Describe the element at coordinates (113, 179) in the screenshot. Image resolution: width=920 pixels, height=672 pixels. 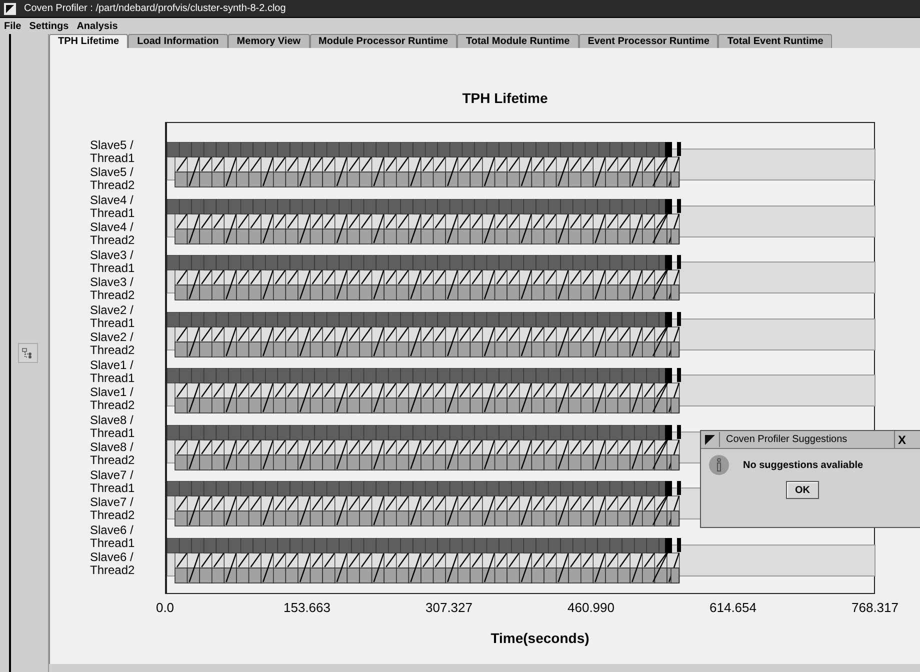
I see `axis-label: Slave5 / Thread2` at that location.